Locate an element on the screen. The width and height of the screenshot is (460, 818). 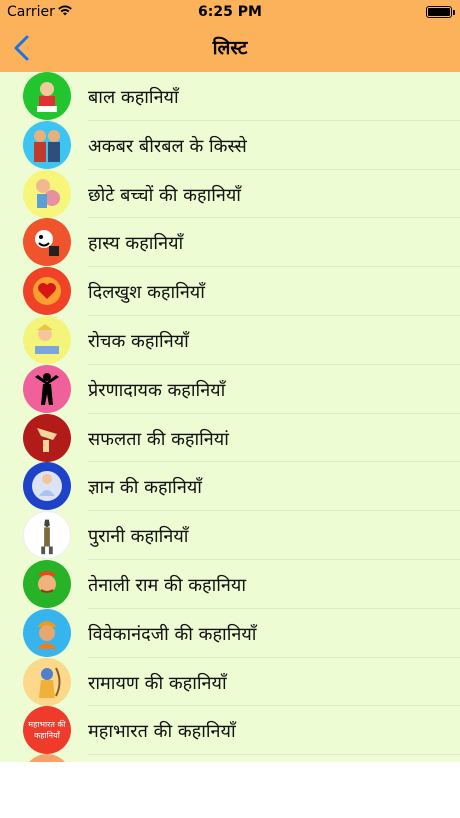
person-silhouette-icon is located at coordinates (47, 388).